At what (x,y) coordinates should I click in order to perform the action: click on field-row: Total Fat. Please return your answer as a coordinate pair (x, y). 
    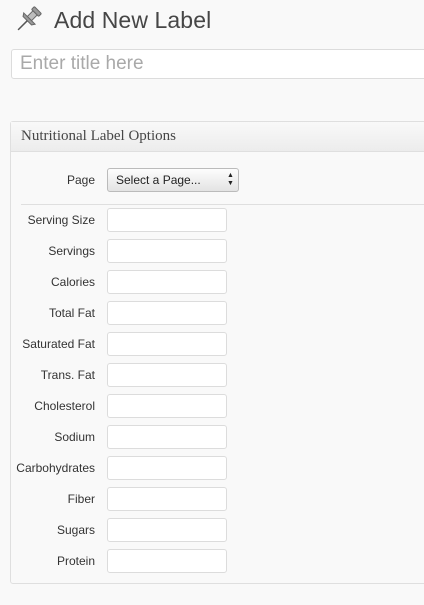
    Looking at the image, I should click on (217, 313).